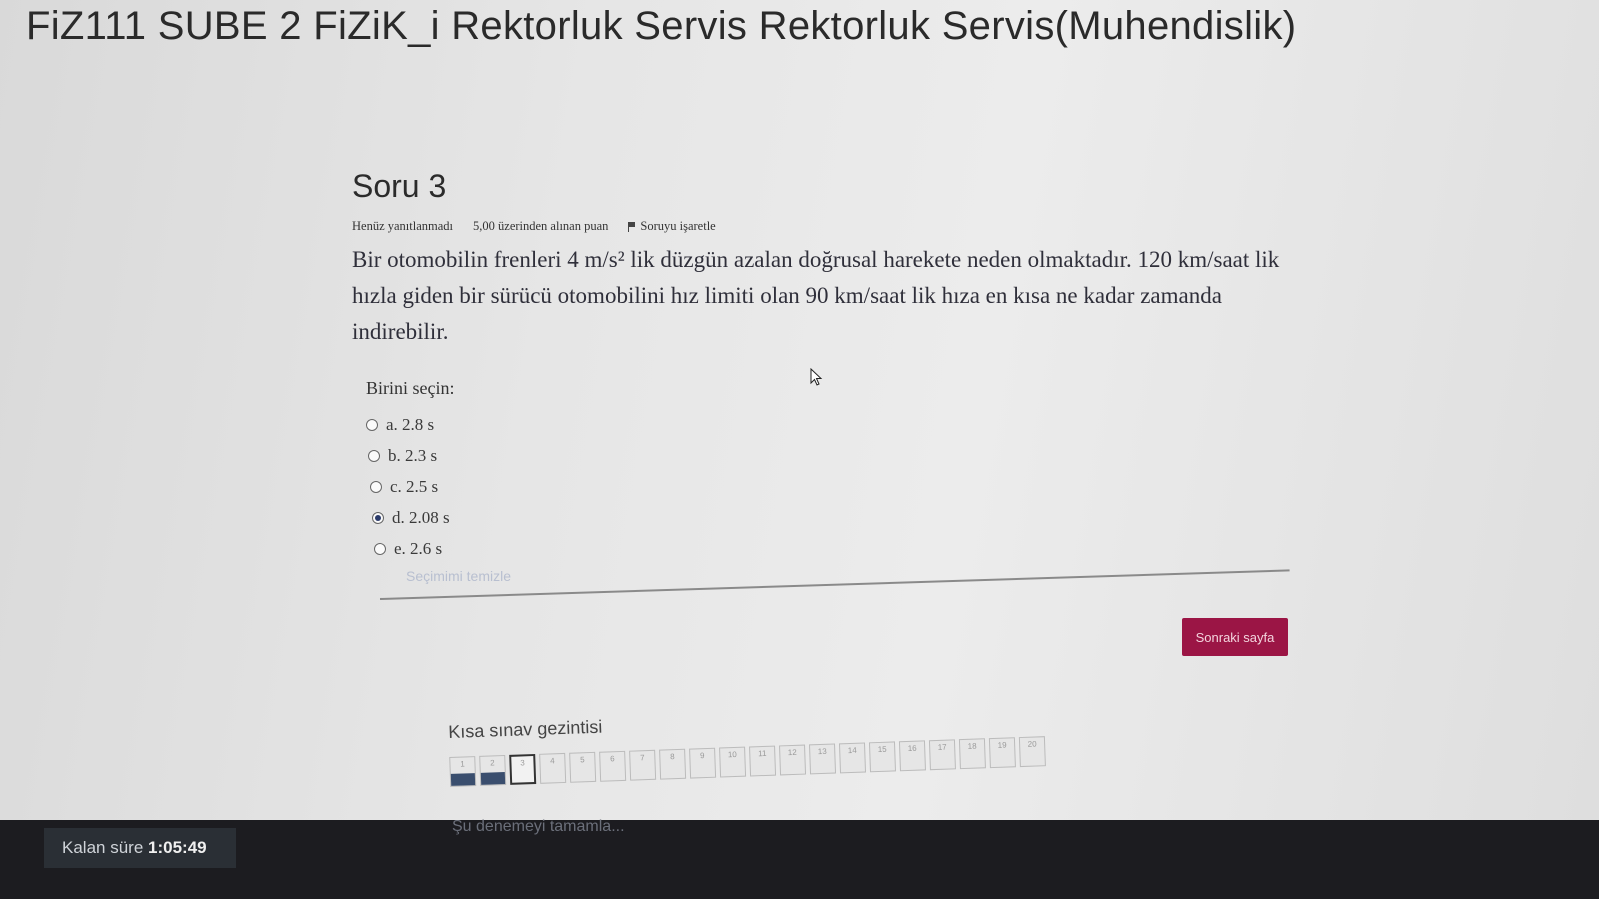 This screenshot has height=899, width=1599. I want to click on divider, so click(834, 584).